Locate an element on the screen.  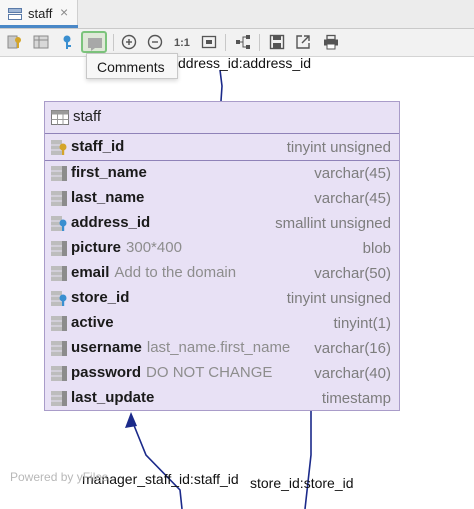
edge-address is located at coordinates (221, 85).